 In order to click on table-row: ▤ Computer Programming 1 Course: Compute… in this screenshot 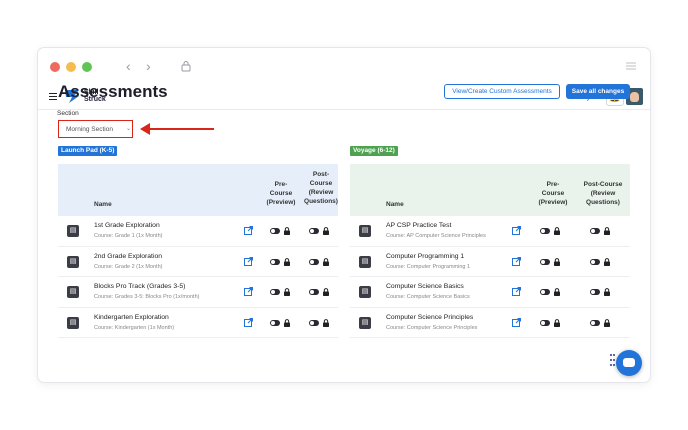, I will do `click(490, 262)`.